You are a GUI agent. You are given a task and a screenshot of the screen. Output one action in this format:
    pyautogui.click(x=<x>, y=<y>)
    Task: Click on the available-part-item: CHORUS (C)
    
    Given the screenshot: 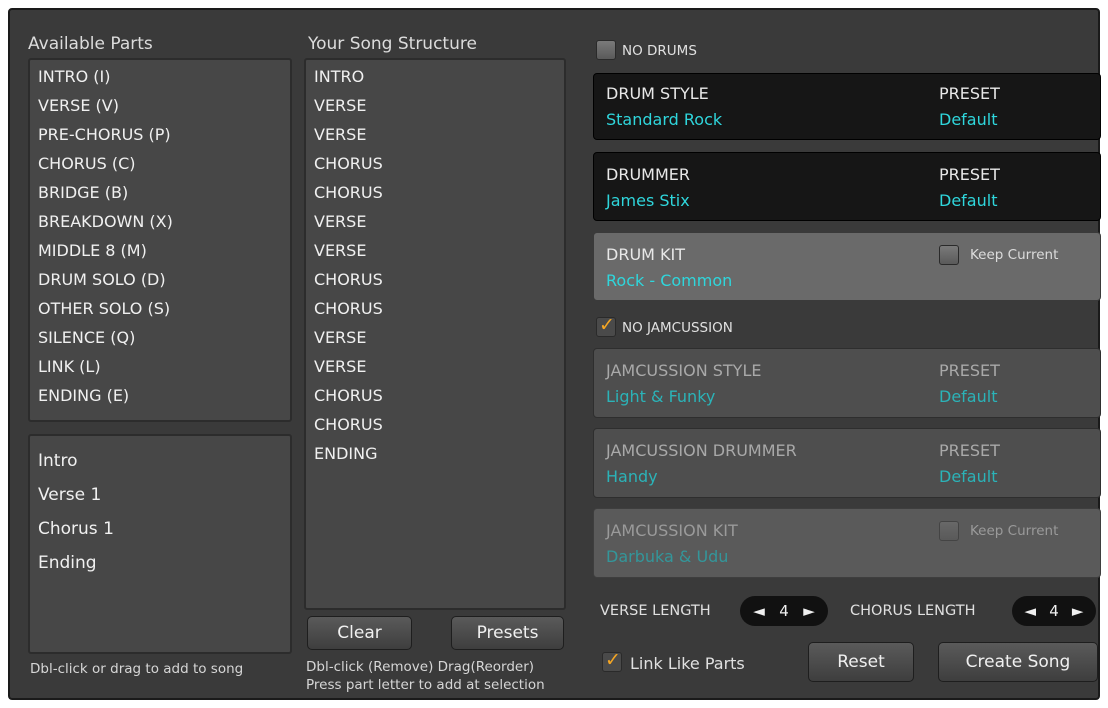 What is the action you would take?
    pyautogui.click(x=160, y=163)
    